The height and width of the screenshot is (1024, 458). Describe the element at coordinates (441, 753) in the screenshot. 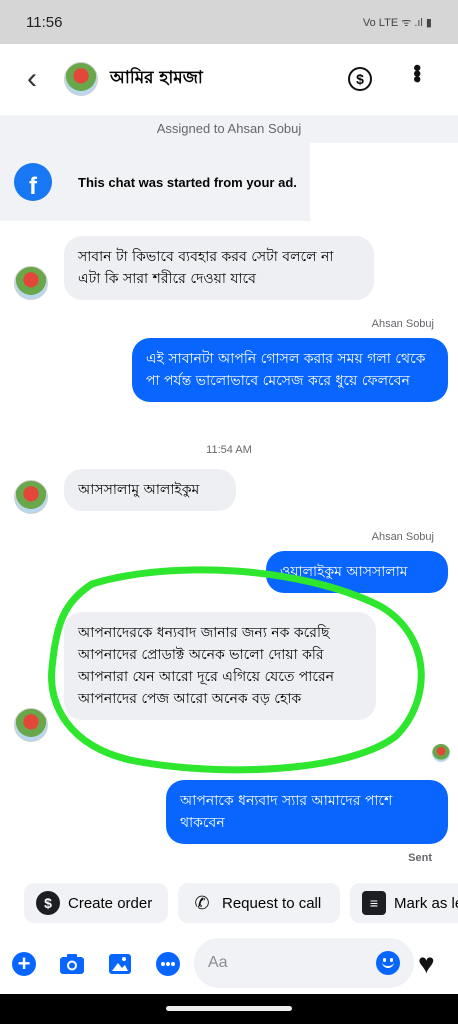

I see `seen-avatar` at that location.